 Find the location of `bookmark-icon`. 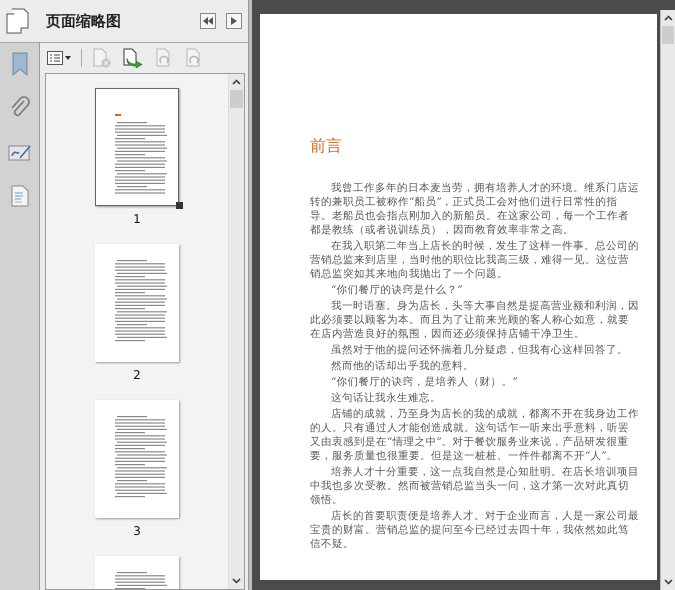

bookmark-icon is located at coordinates (19, 64).